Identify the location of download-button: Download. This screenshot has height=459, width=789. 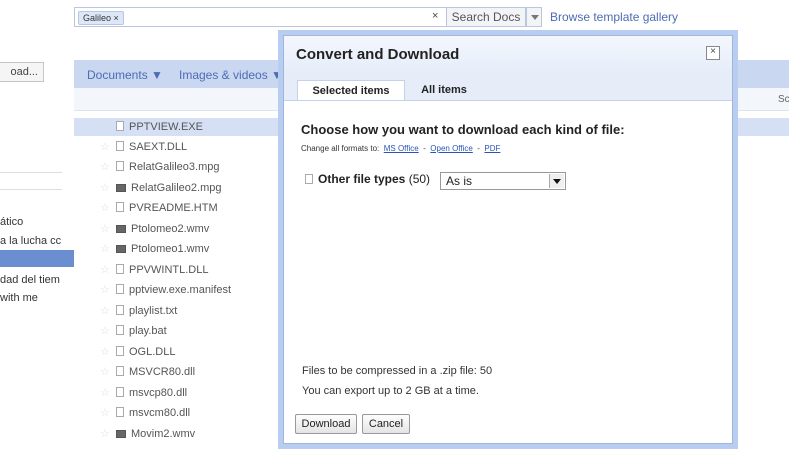
(326, 424).